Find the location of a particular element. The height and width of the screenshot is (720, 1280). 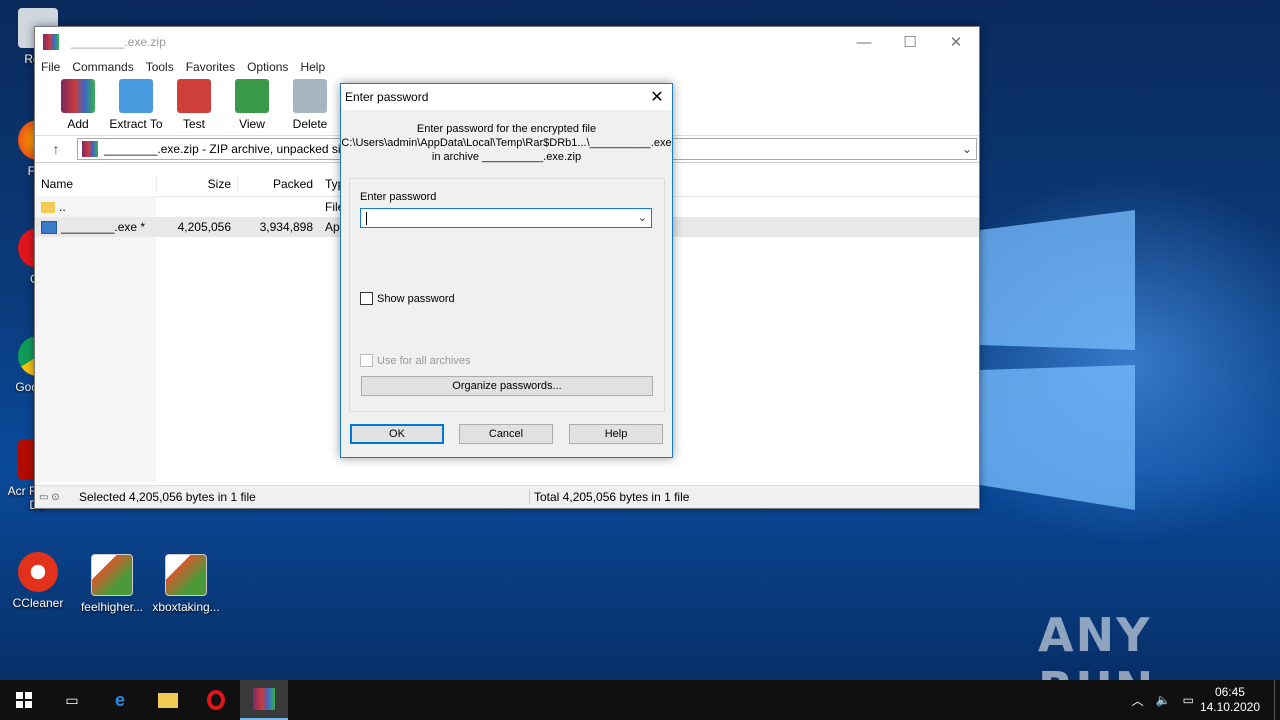

menu-options: Options is located at coordinates (267, 67).